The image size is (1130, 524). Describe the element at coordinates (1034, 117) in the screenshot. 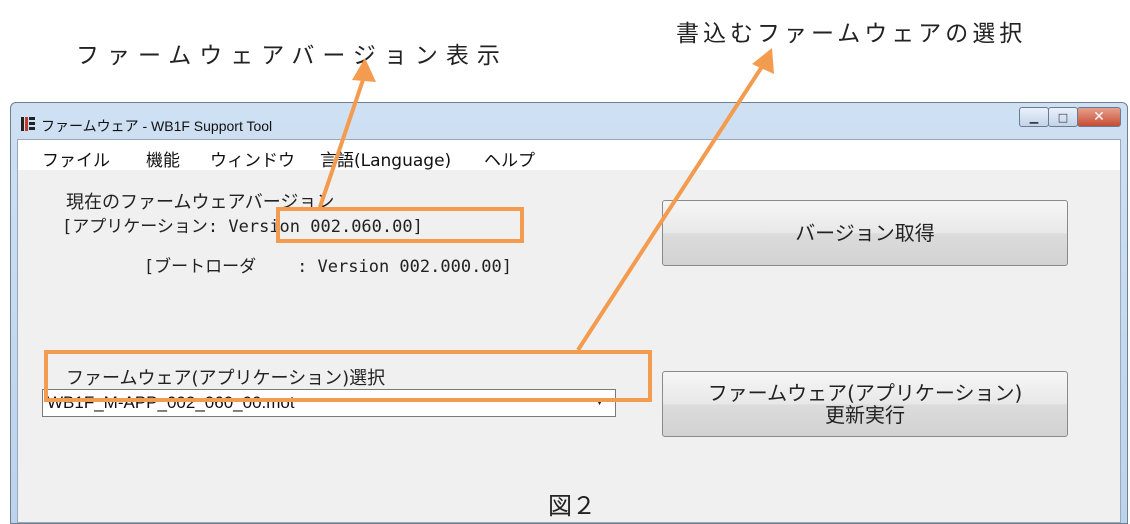

I see `minimize-button: ▁` at that location.